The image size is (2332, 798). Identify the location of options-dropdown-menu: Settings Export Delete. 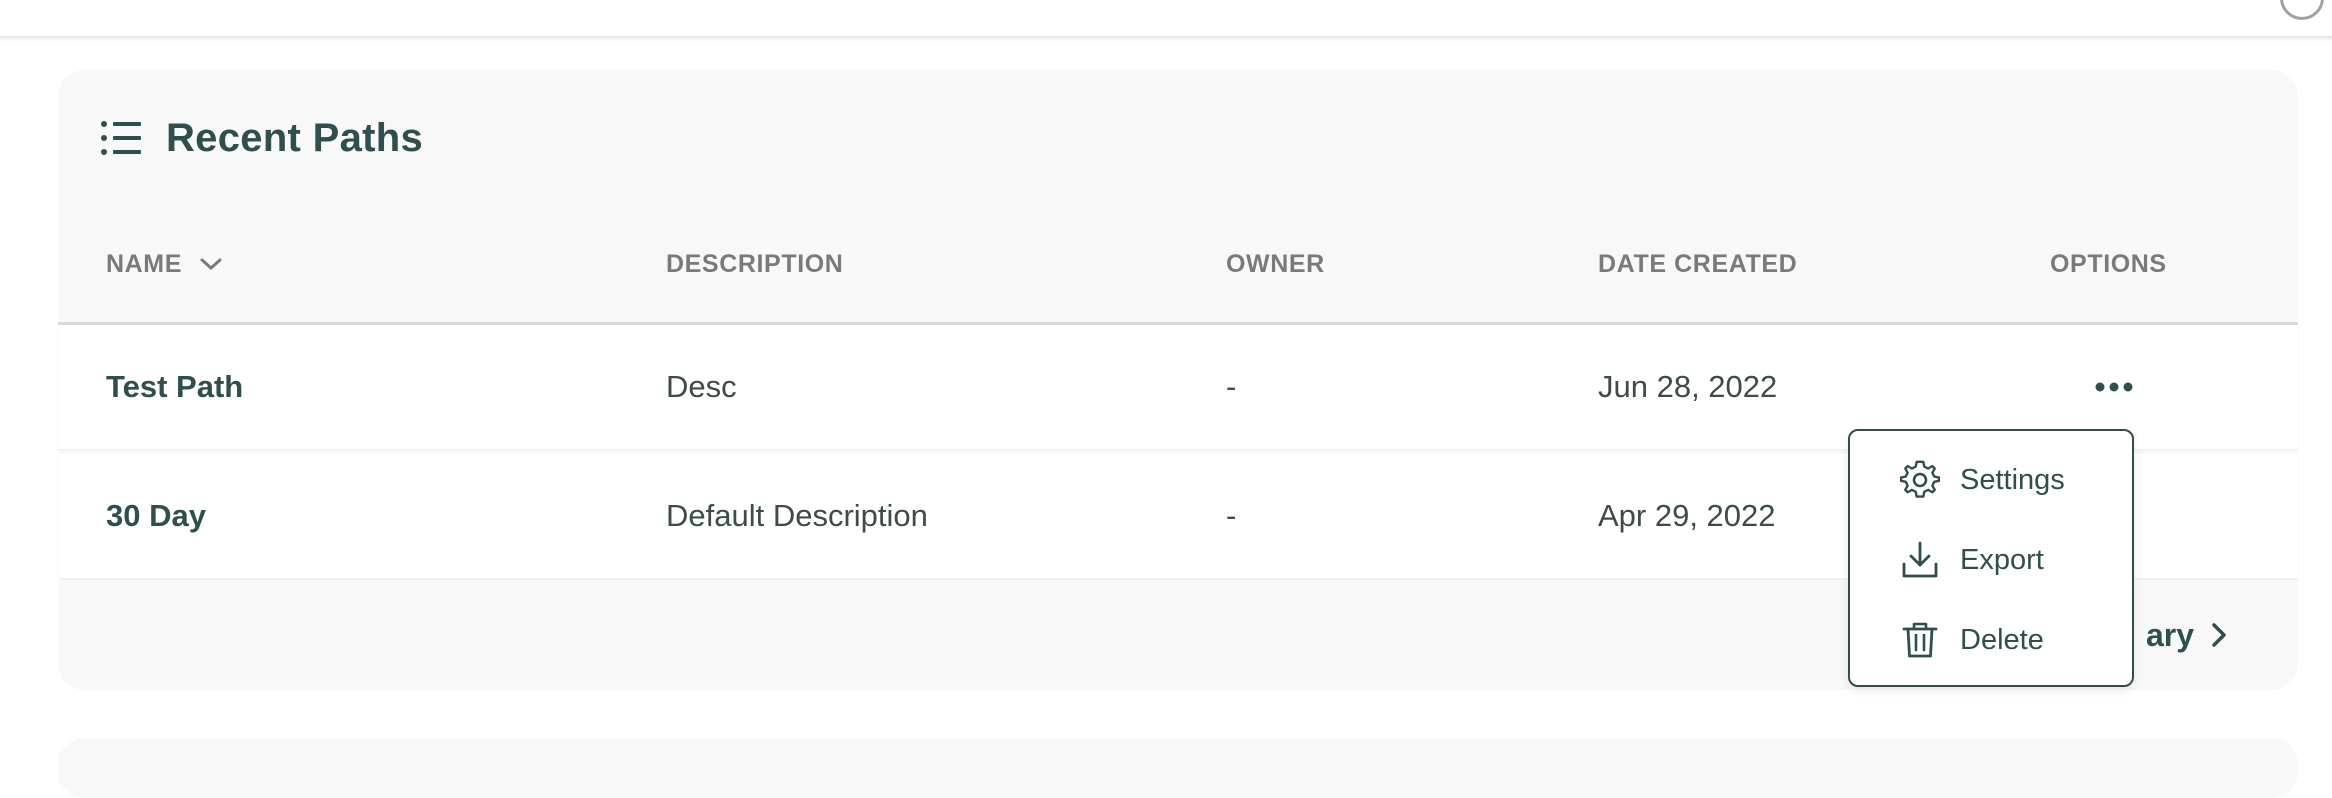
(1991, 558).